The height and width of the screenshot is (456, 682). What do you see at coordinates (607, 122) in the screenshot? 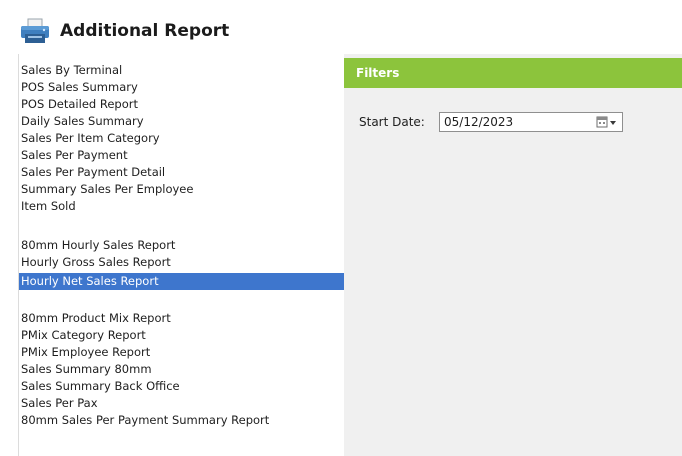
I see `calendar-dropdown-icon` at bounding box center [607, 122].